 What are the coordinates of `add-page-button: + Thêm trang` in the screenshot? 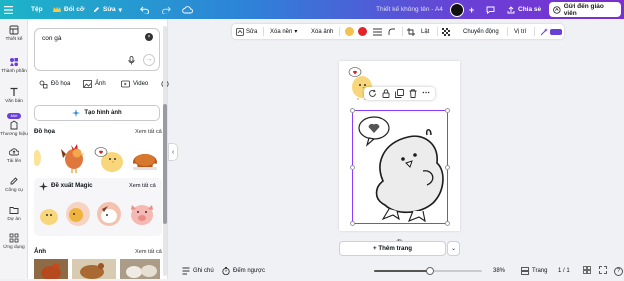 It's located at (392, 248).